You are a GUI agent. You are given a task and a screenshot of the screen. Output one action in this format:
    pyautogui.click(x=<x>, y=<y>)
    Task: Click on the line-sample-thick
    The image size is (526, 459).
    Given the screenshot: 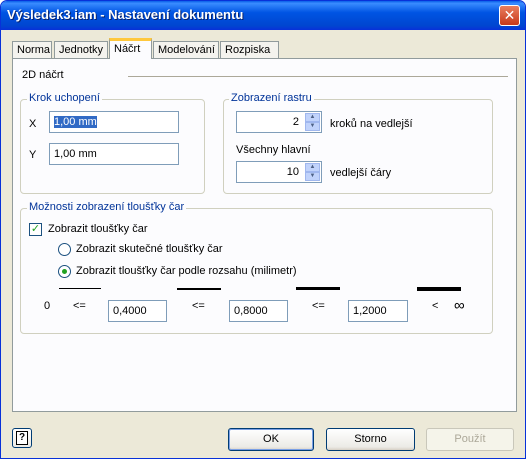 What is the action you would take?
    pyautogui.click(x=318, y=288)
    